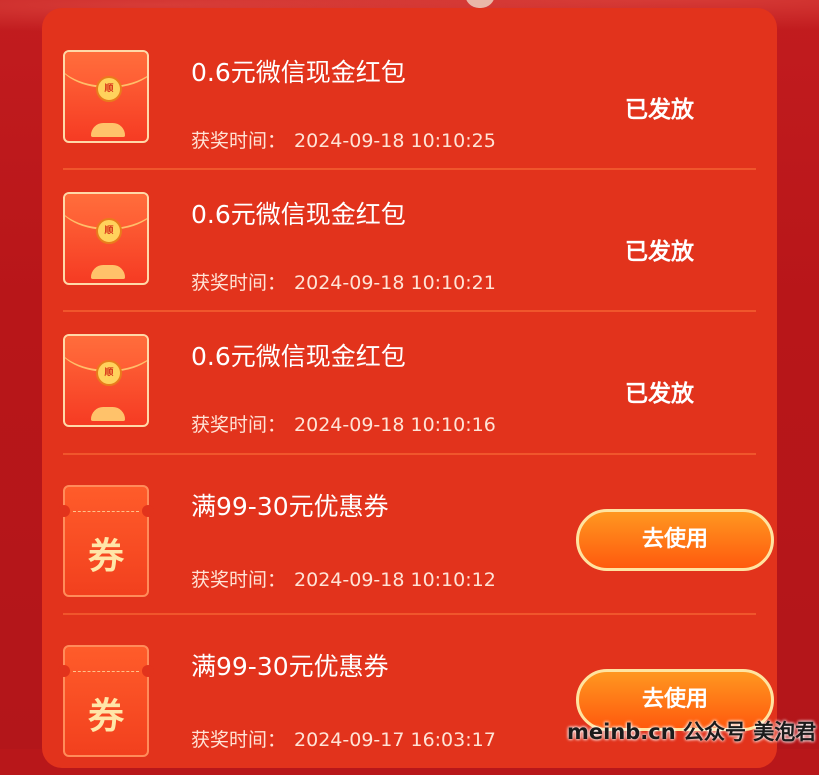 The height and width of the screenshot is (775, 819). What do you see at coordinates (395, 425) in the screenshot?
I see `prize-time-value: 2024-09-18 10:10:16` at bounding box center [395, 425].